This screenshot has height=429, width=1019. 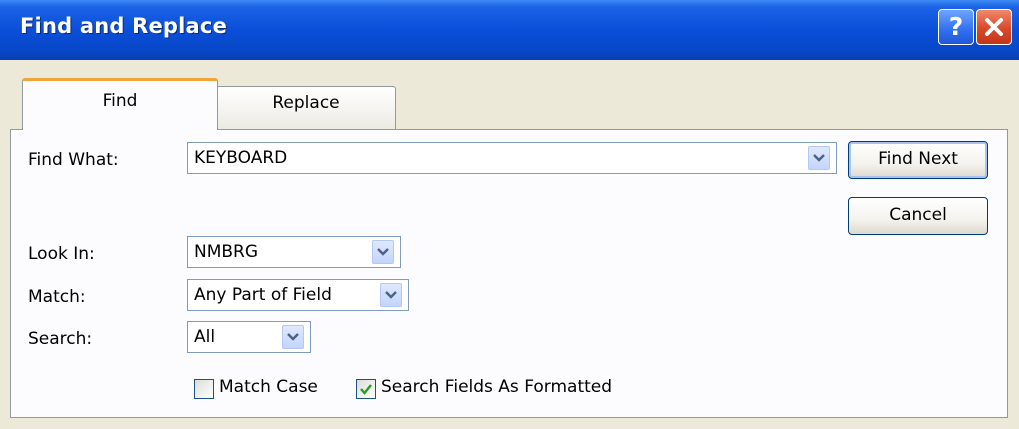 I want to click on search-dropdown-button, so click(x=293, y=337).